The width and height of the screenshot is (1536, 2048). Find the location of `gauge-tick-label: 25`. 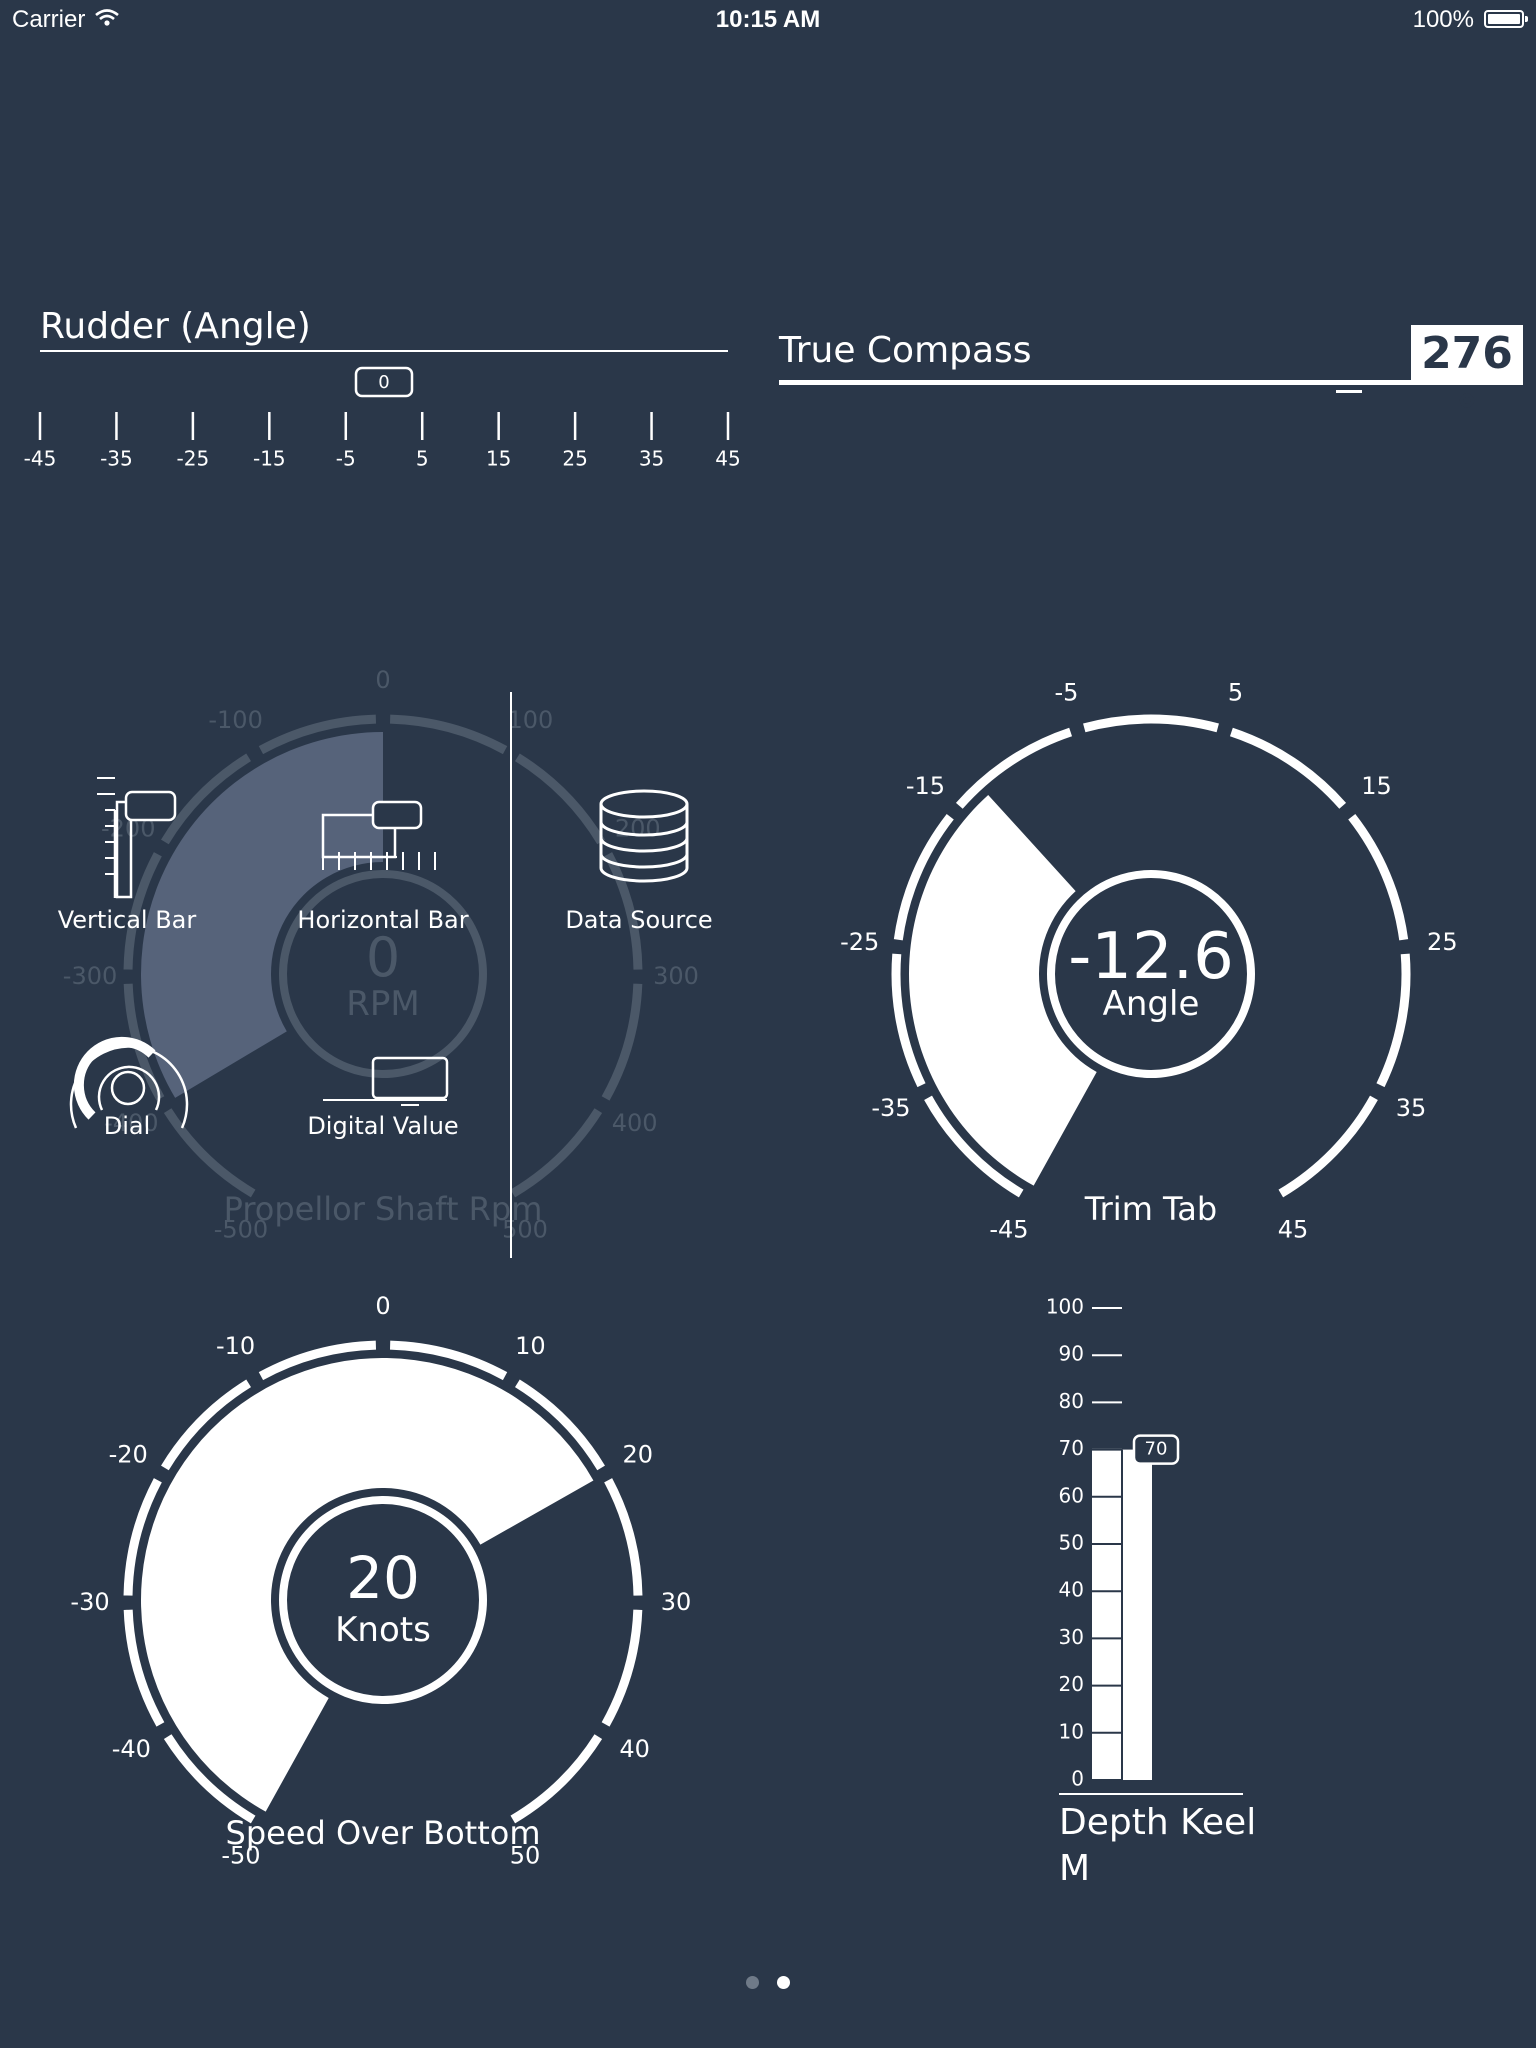

gauge-tick-label: 25 is located at coordinates (1442, 942).